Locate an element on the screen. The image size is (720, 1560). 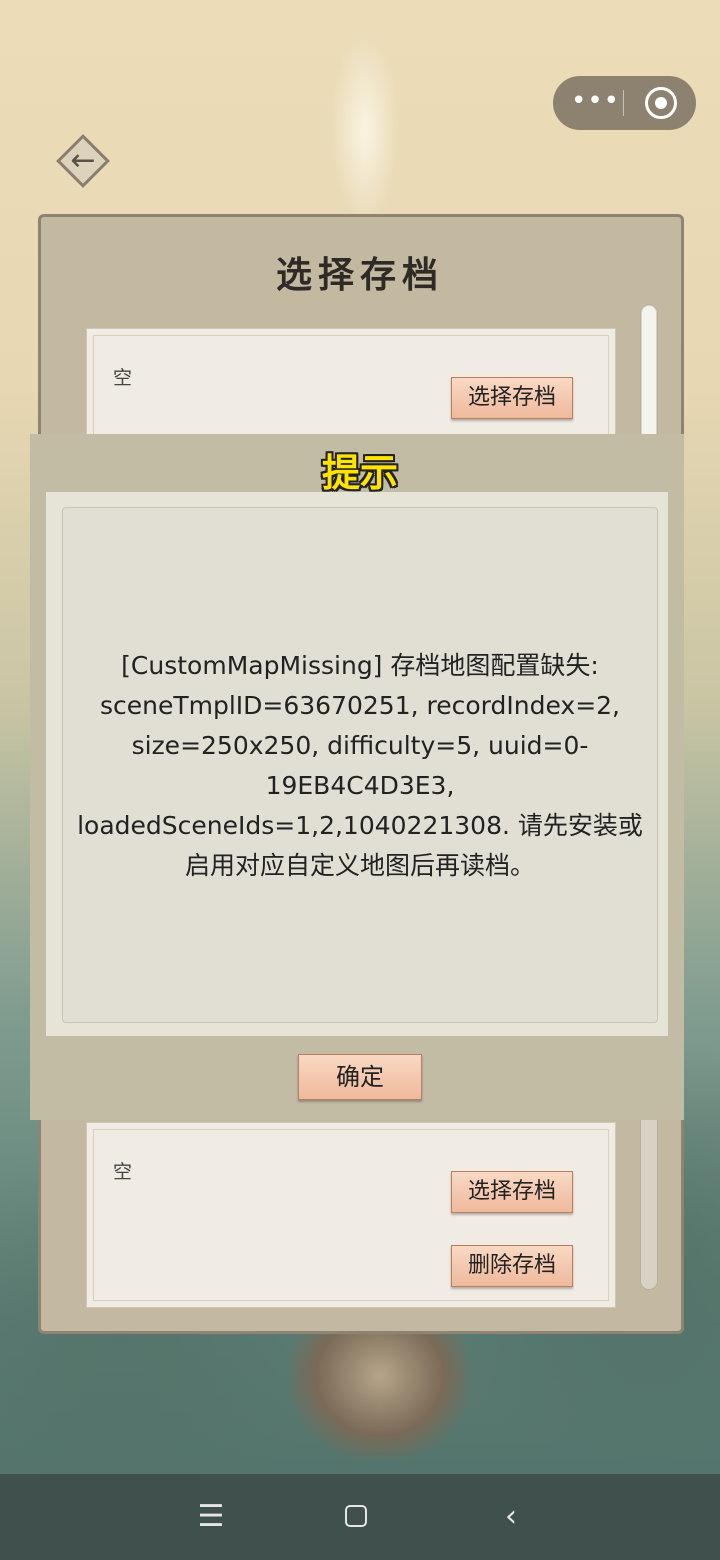
menu-icon: ☰ is located at coordinates (211, 1517).